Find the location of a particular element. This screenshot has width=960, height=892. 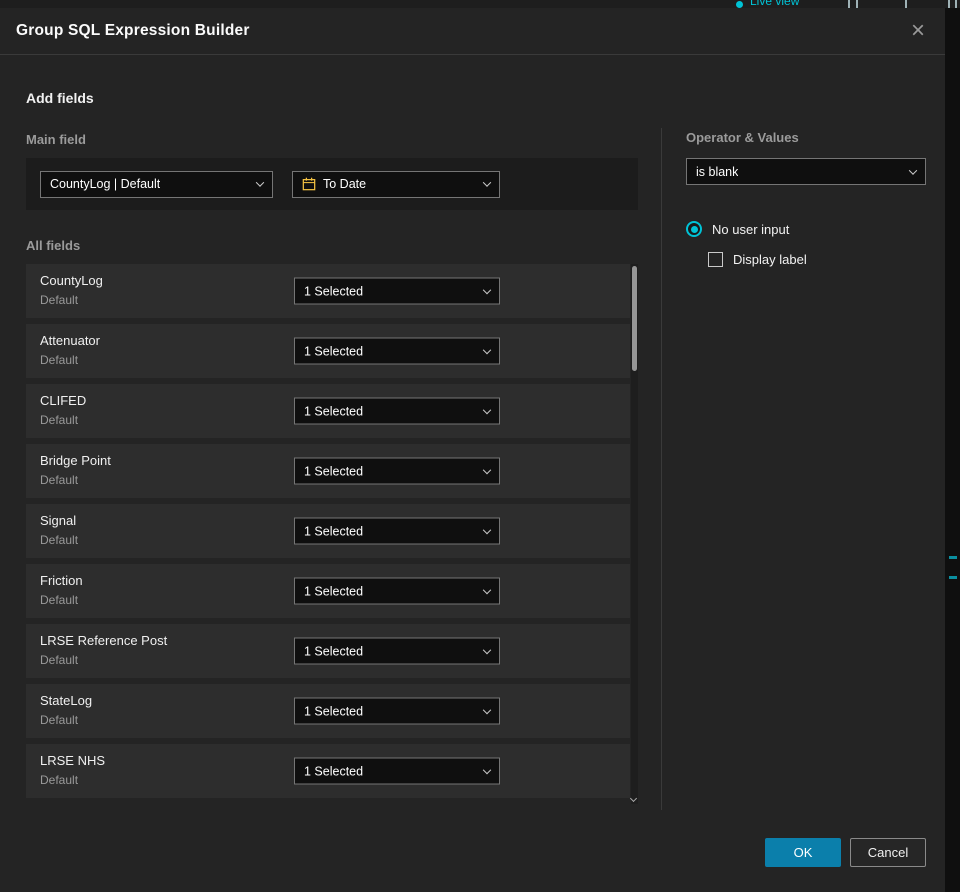

field-row-lrse-reference-post: LRSE Reference Post Default 1 Selected is located at coordinates (328, 651).